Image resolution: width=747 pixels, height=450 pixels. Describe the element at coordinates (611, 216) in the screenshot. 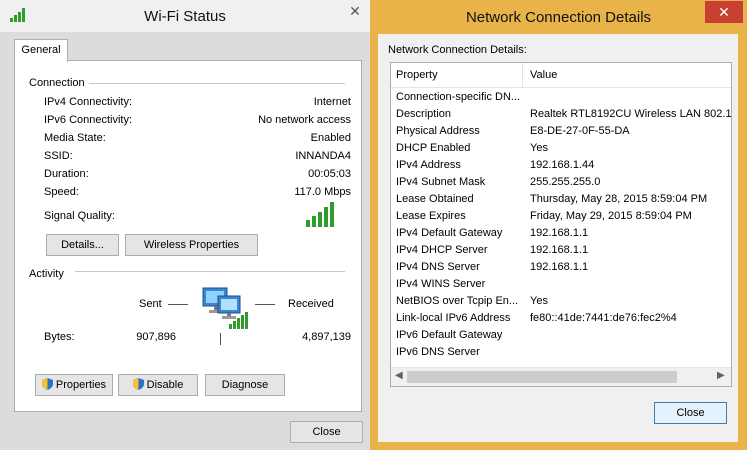

I see `row-value: Friday, May 29, 2015 8:59:04 PM` at that location.